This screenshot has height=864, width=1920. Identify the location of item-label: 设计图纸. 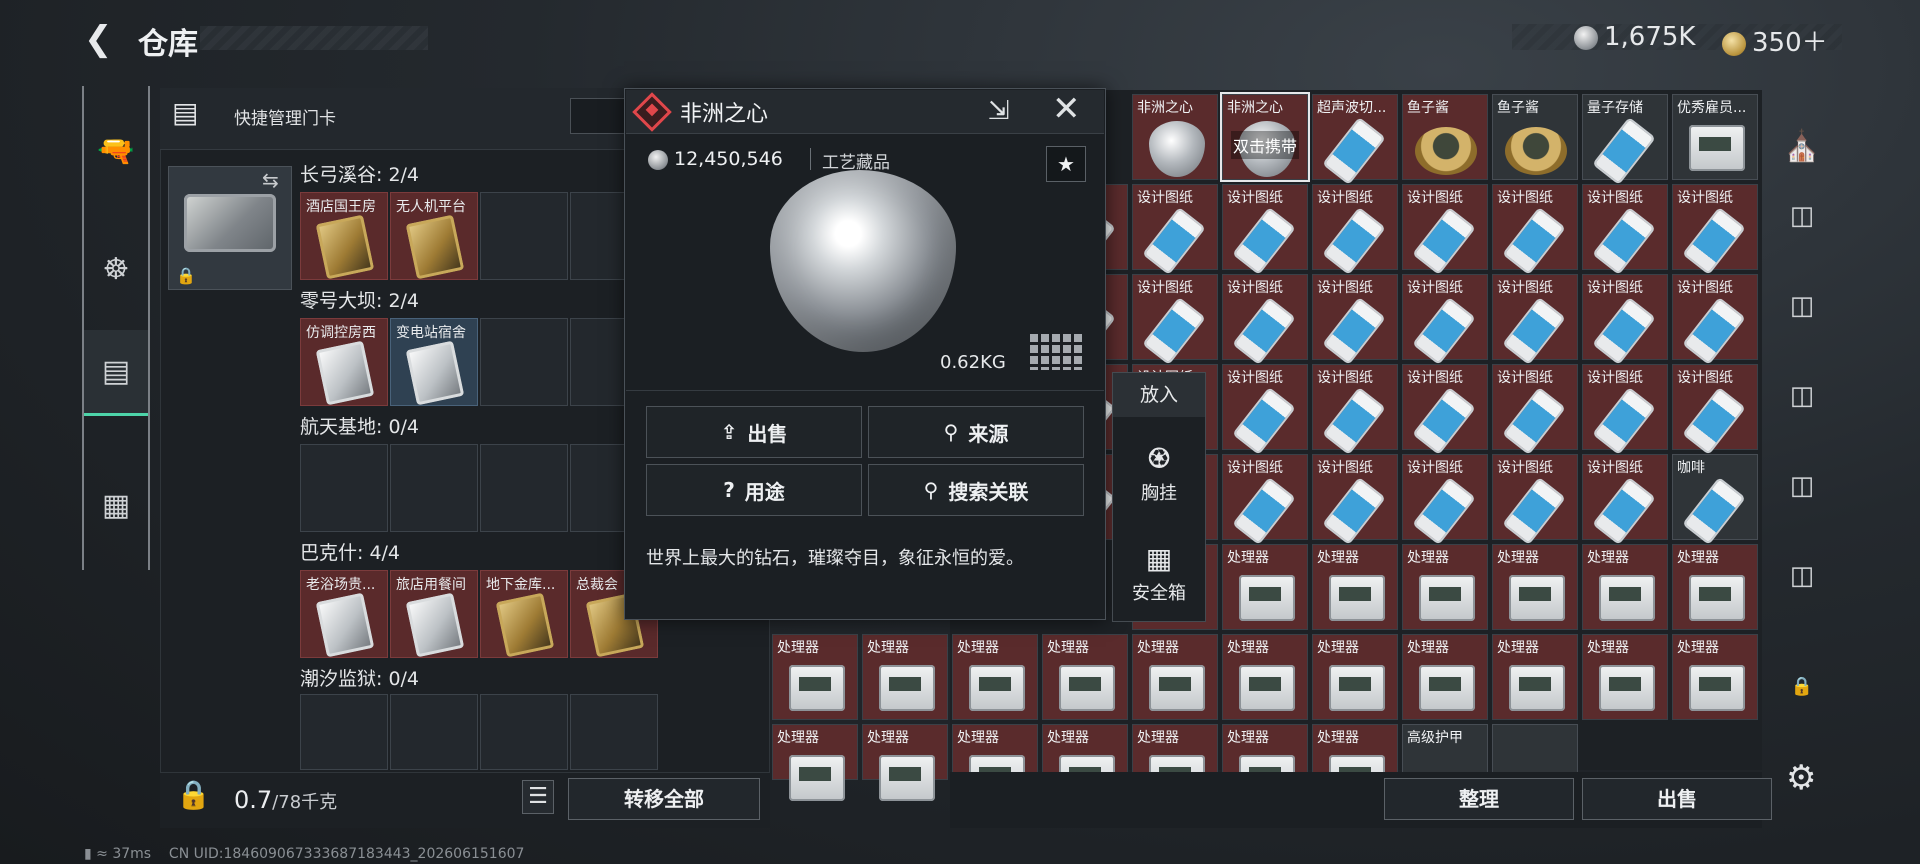
(1255, 378).